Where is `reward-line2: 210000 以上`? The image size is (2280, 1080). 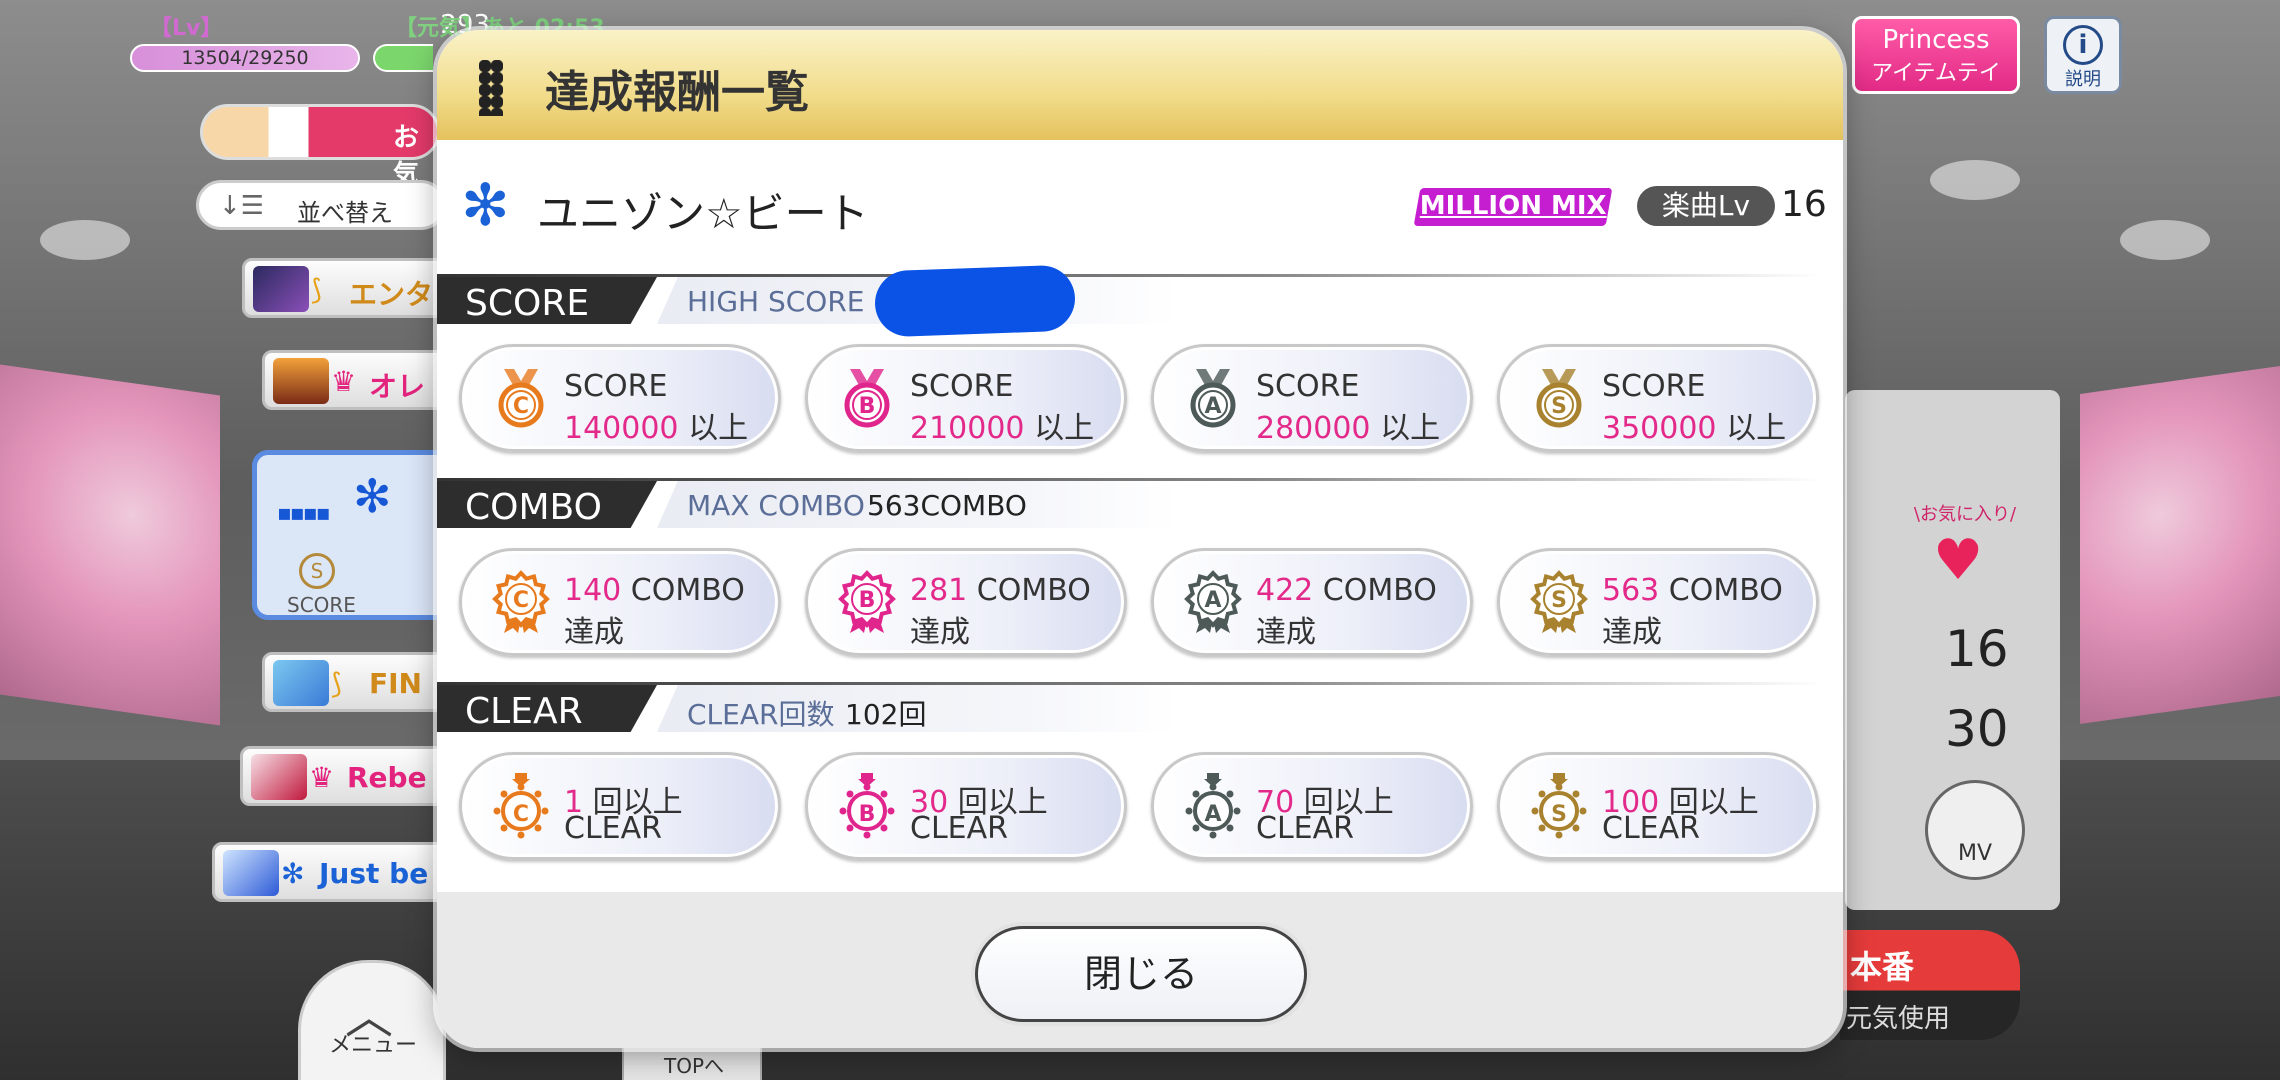 reward-line2: 210000 以上 is located at coordinates (1002, 428).